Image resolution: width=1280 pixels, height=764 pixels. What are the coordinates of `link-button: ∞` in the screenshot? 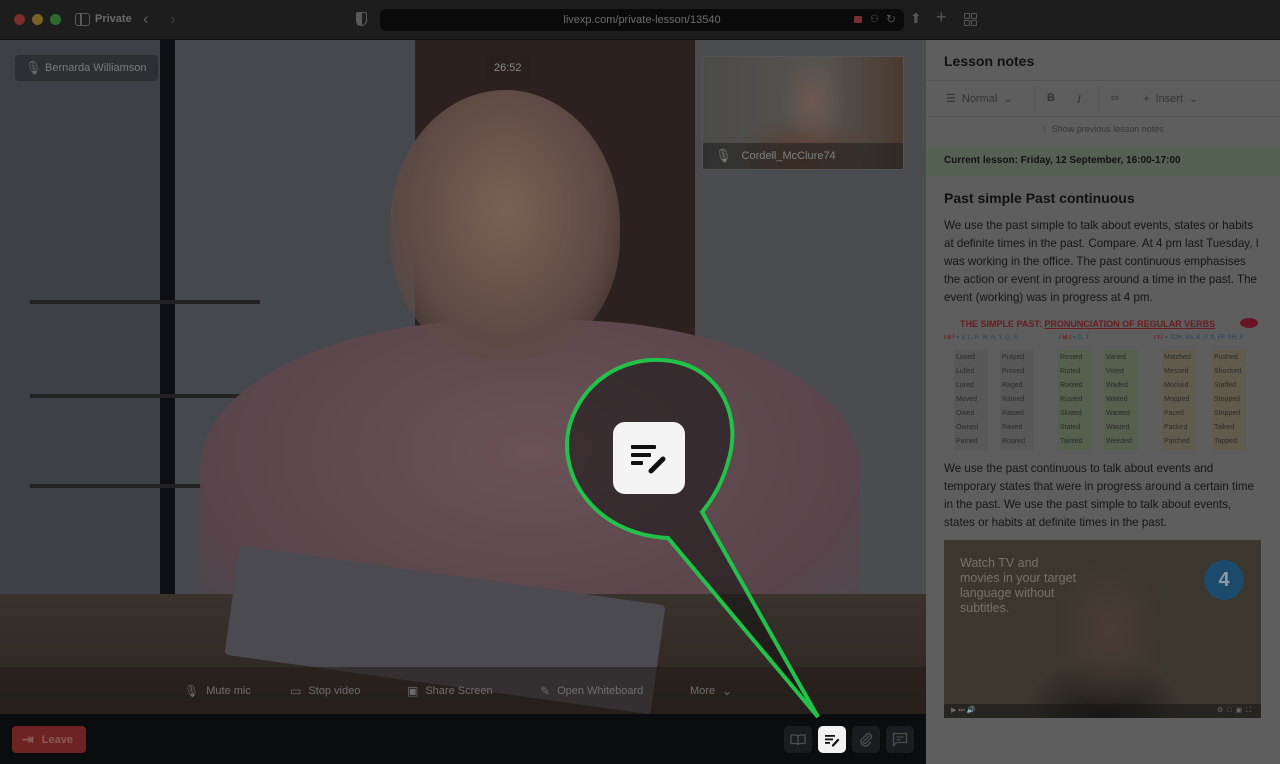 It's located at (1115, 98).